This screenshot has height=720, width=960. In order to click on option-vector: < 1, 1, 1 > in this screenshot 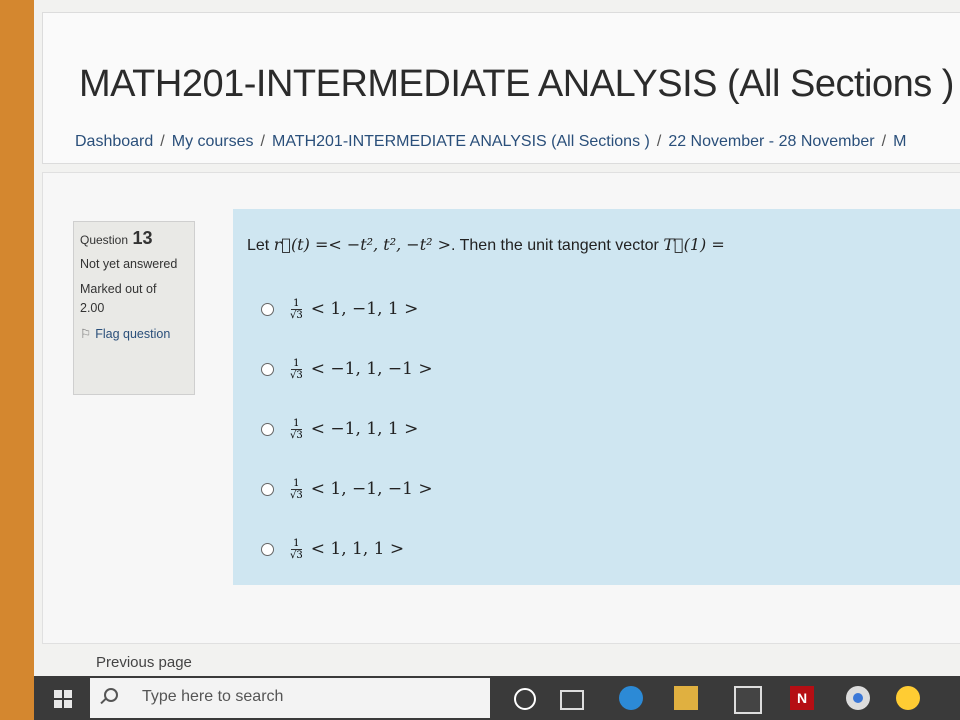, I will do `click(357, 549)`.